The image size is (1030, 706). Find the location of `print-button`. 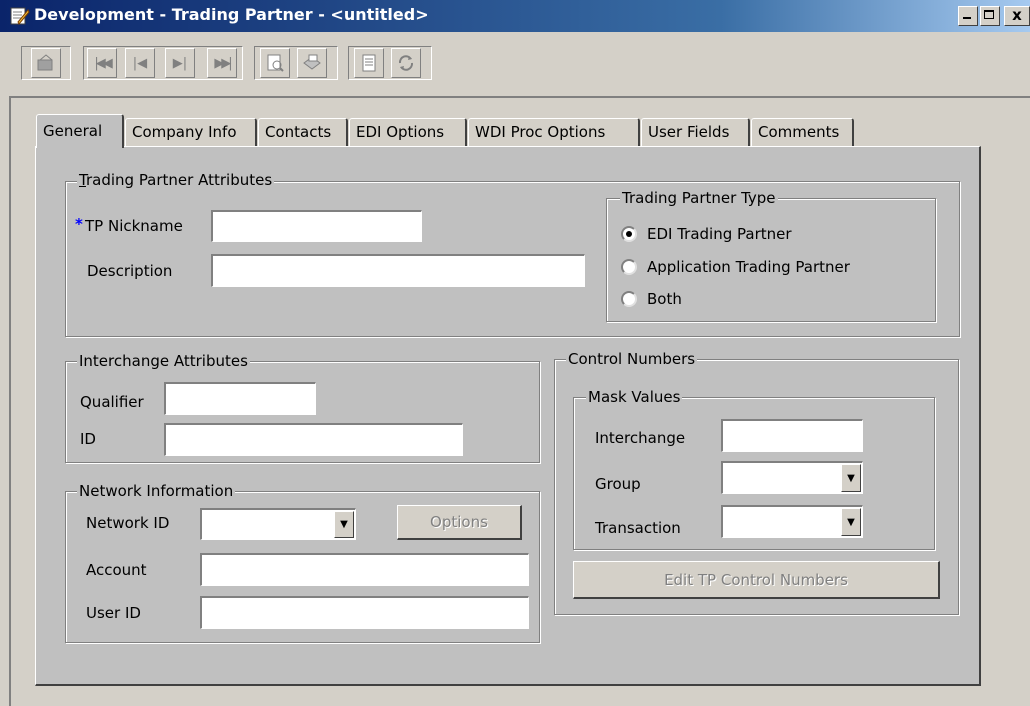

print-button is located at coordinates (312, 63).